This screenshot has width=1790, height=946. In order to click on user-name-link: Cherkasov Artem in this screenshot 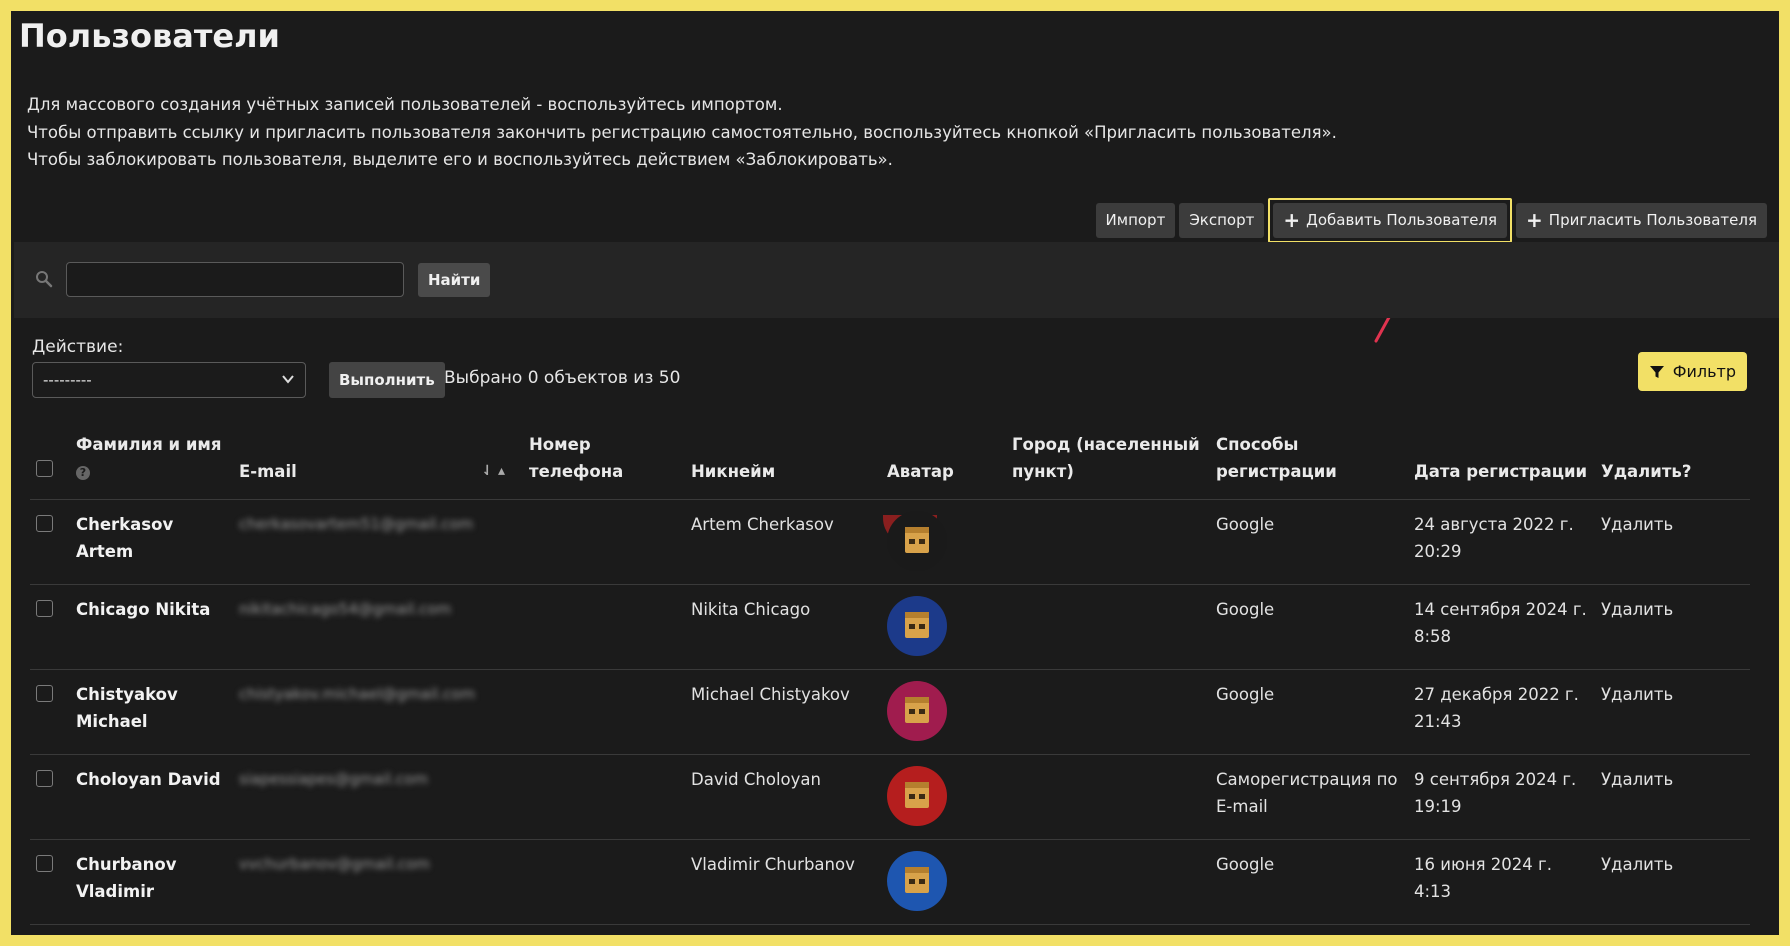, I will do `click(151, 542)`.